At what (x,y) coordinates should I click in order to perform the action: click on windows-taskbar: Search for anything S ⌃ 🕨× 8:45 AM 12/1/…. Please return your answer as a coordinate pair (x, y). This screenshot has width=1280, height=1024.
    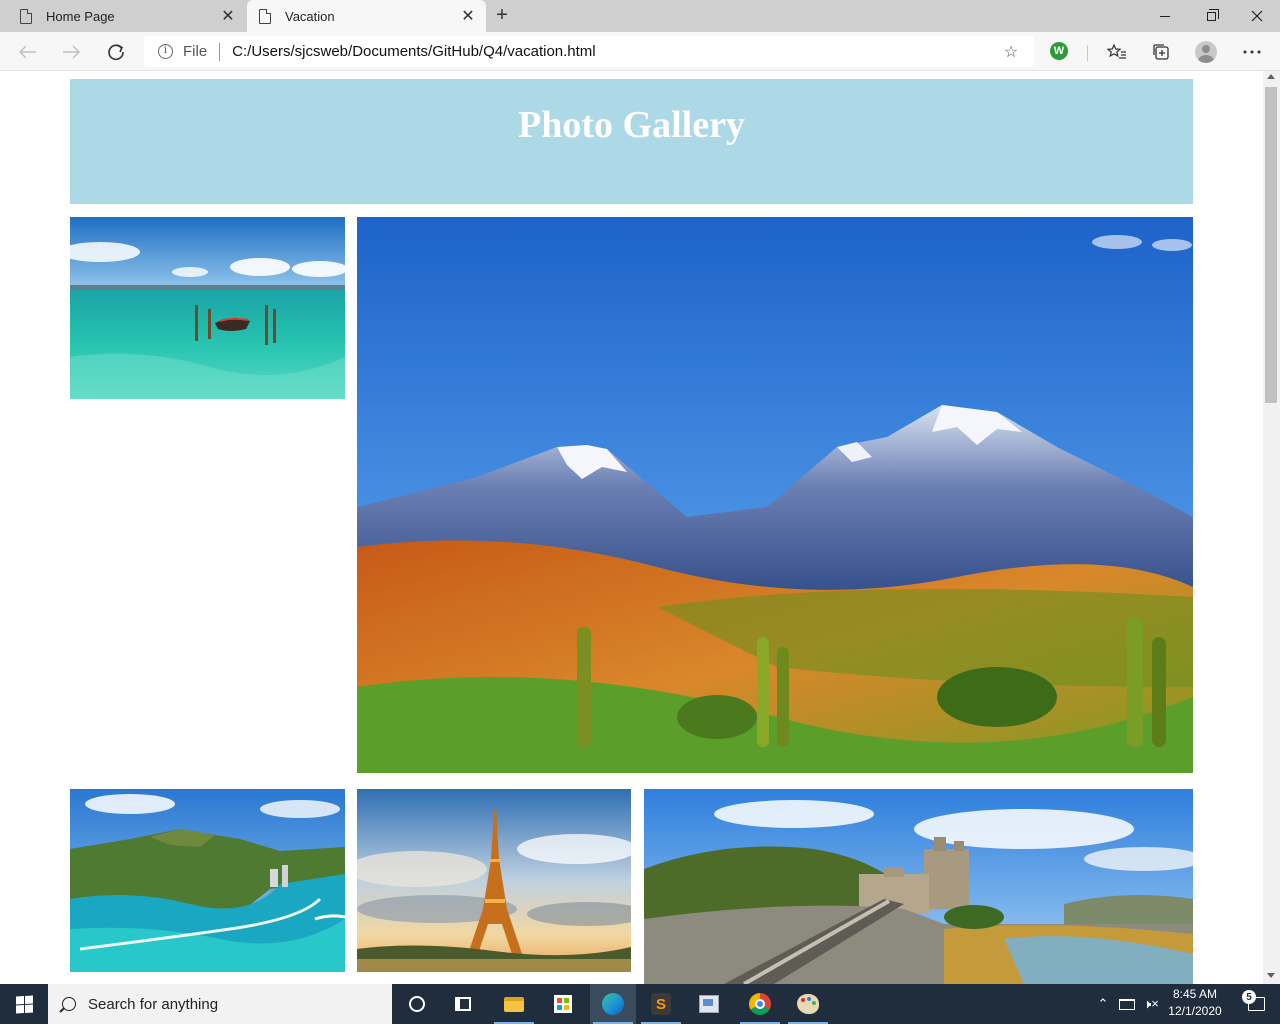
    Looking at the image, I should click on (640, 1004).